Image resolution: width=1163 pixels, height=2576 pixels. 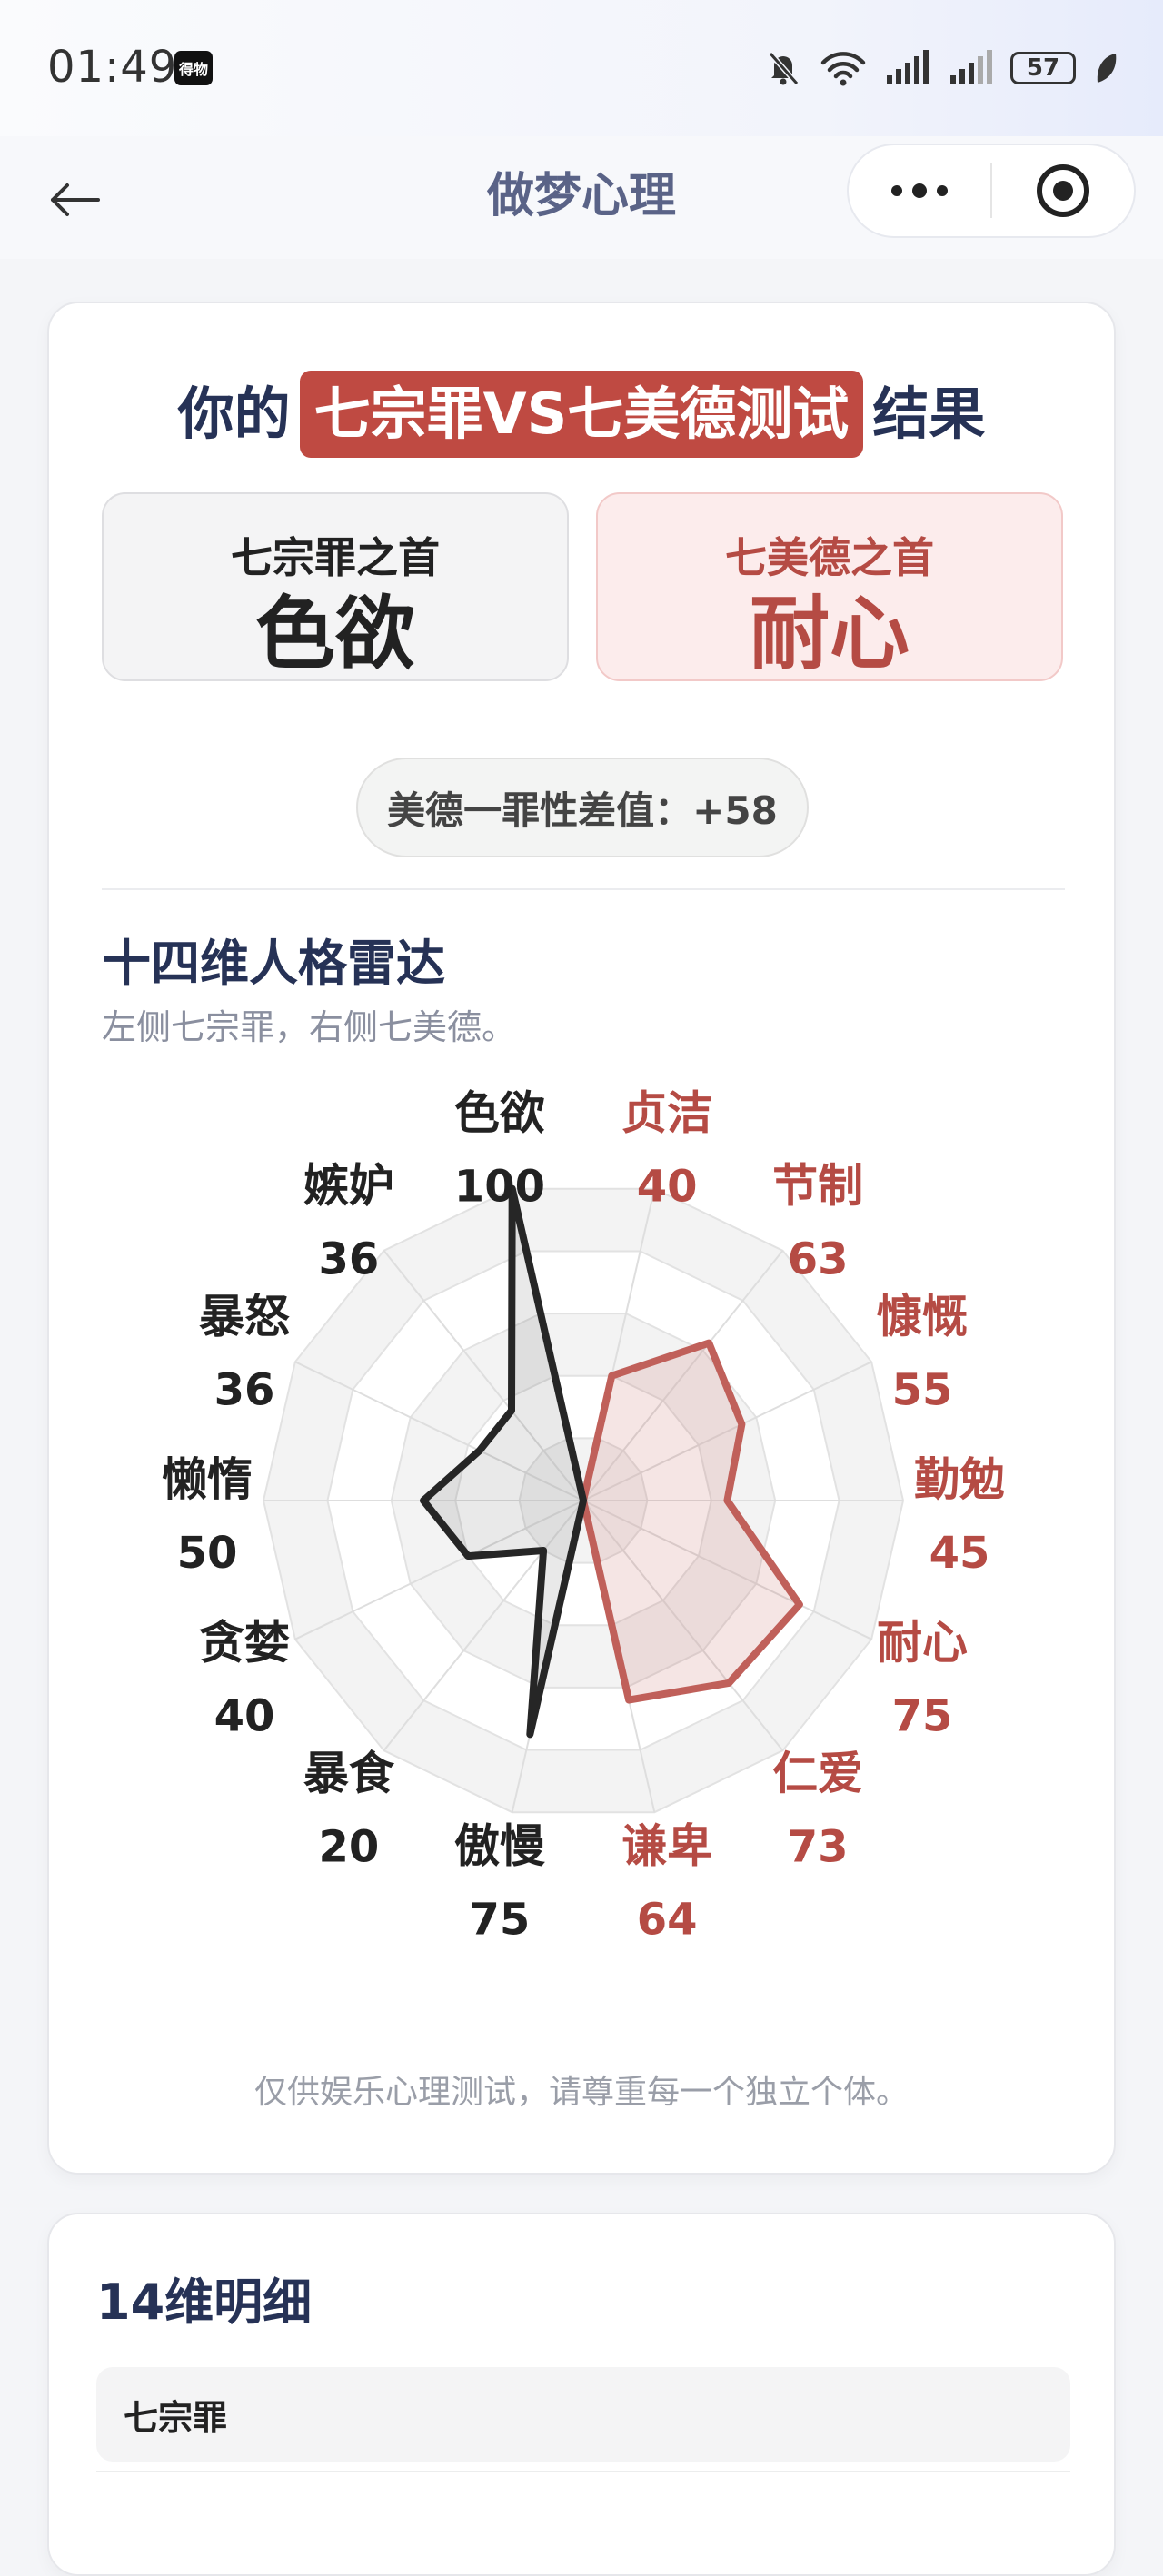 I want to click on radar-axis-value: 45, so click(x=959, y=1553).